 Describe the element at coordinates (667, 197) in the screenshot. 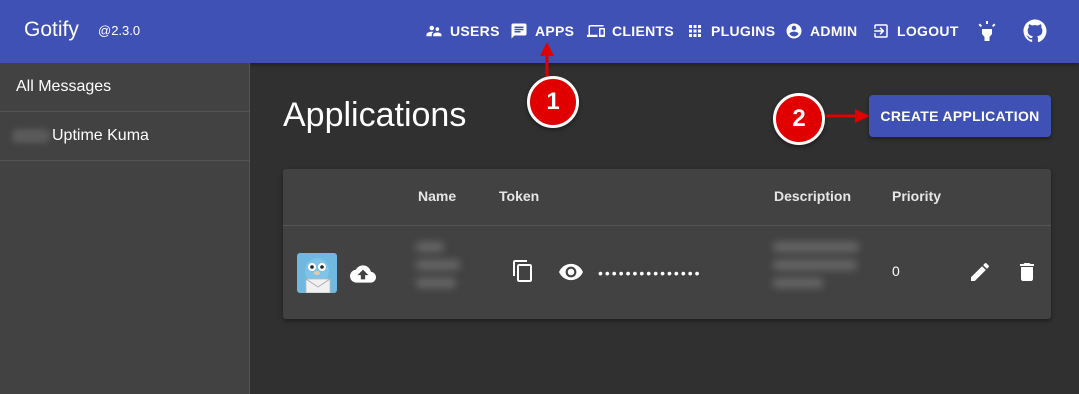

I see `table-header: Name Token Description Priority` at that location.